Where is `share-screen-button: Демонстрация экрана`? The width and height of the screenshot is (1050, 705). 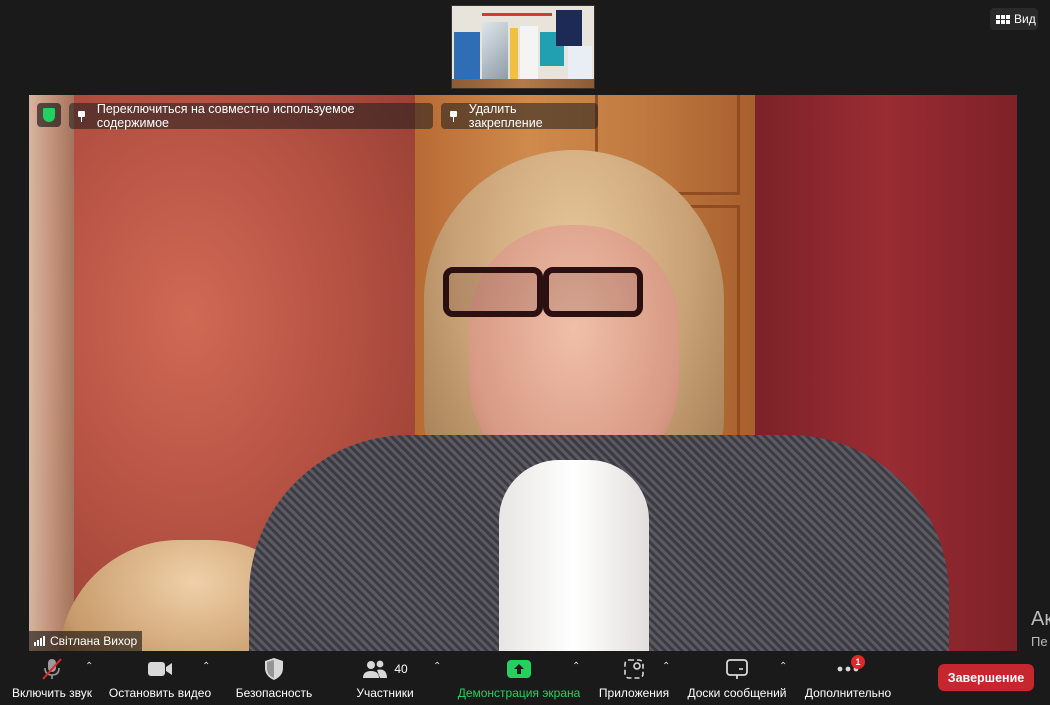 share-screen-button: Демонстрация экрана is located at coordinates (519, 678).